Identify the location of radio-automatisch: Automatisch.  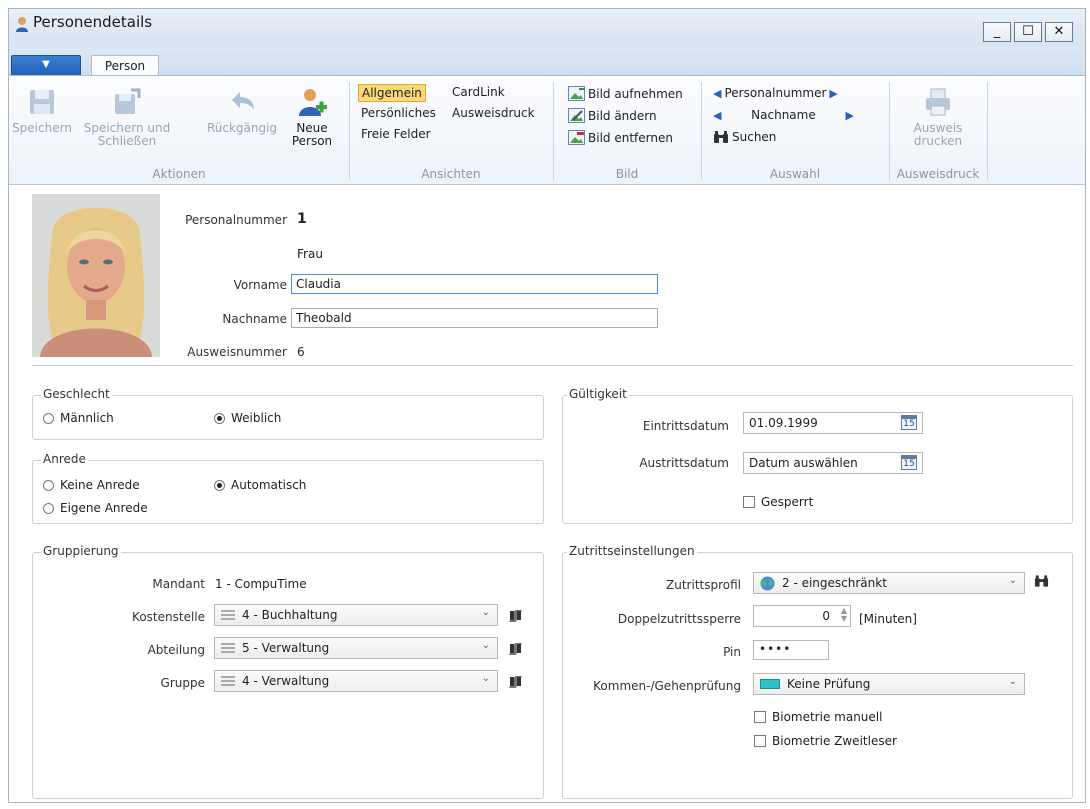
(260, 485).